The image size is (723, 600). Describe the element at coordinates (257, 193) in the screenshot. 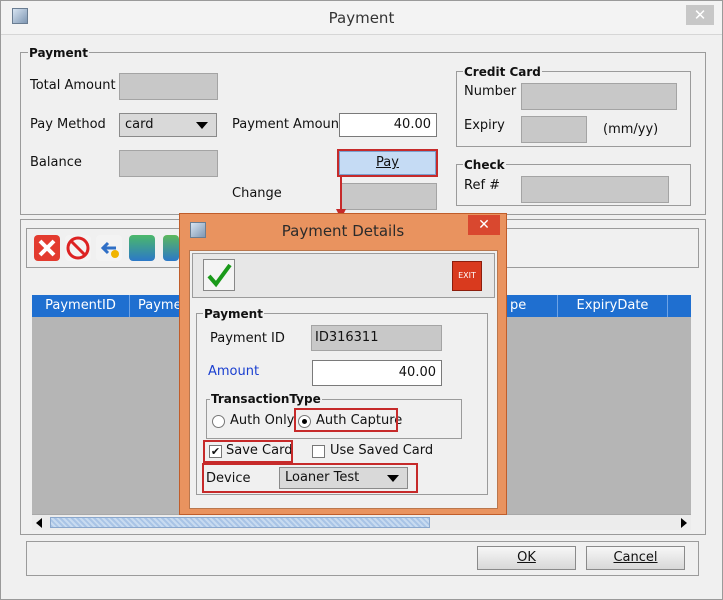

I see `change-label: Change` at that location.